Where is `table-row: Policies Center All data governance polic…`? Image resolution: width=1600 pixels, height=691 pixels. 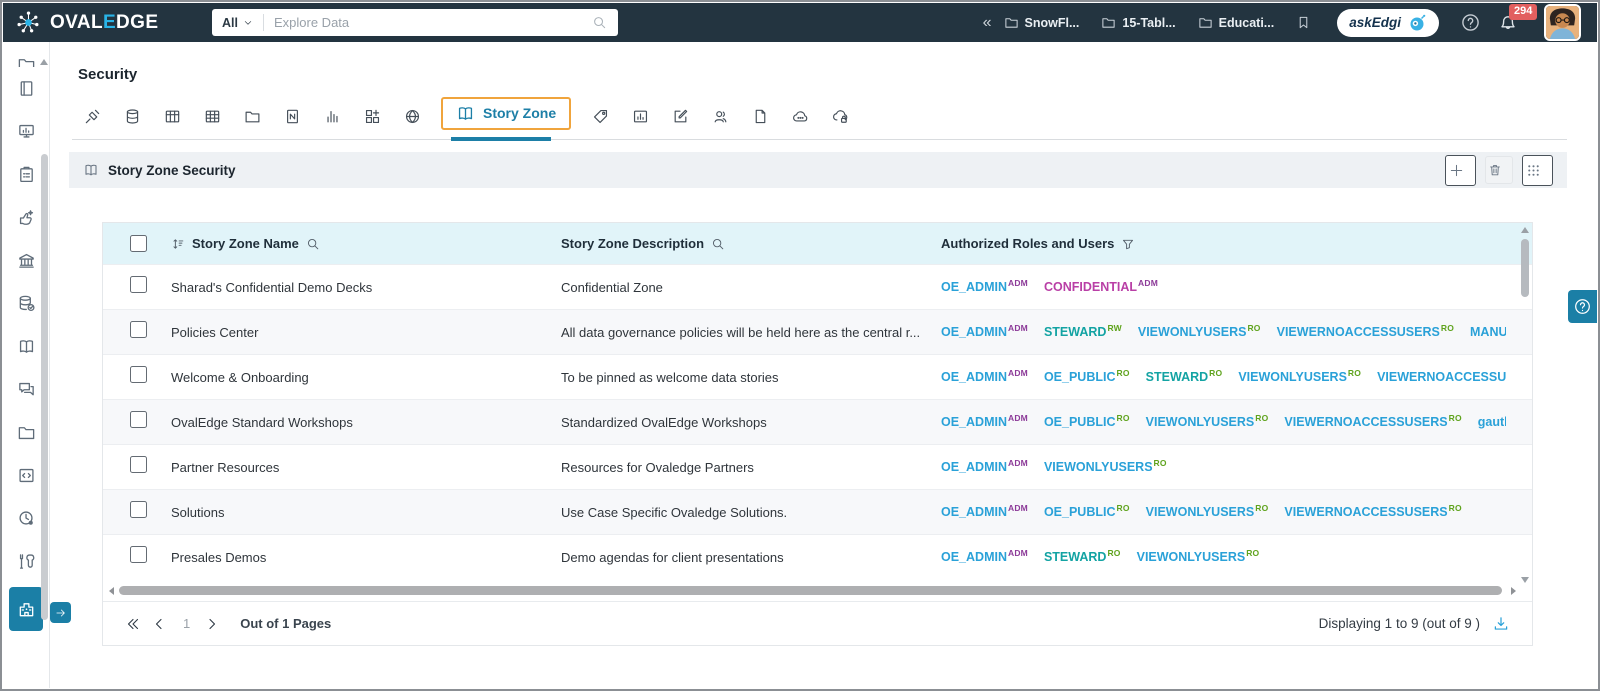 table-row: Policies Center All data governance polic… is located at coordinates (817, 331).